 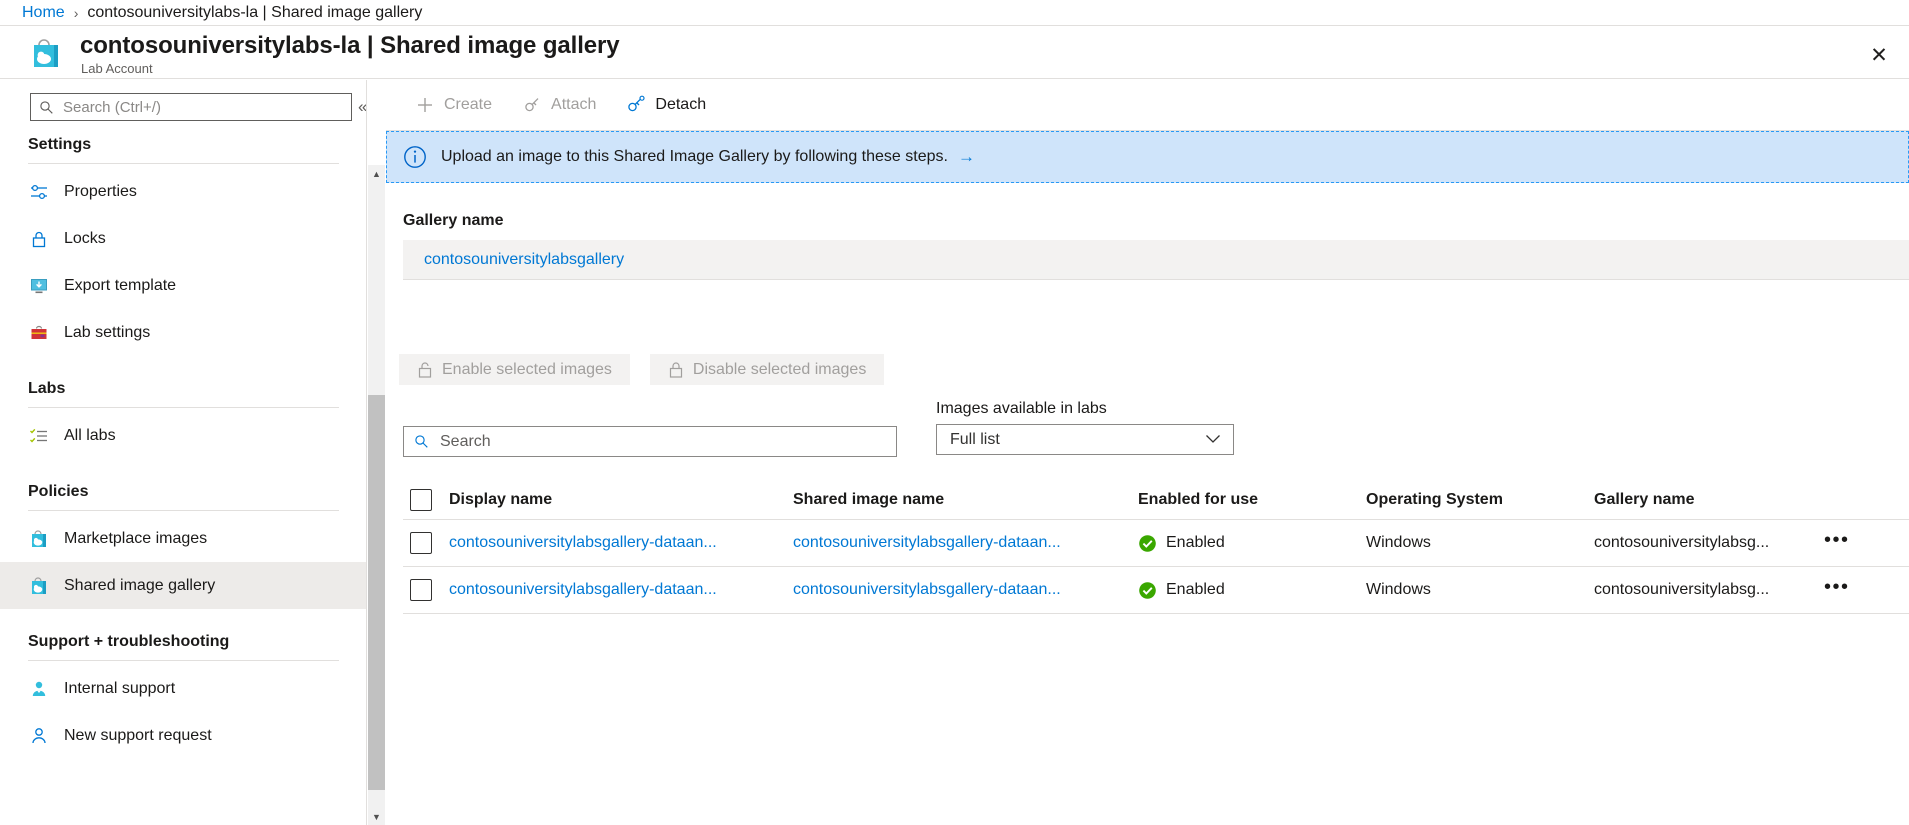 I want to click on images-available-dropdown: Full list, so click(x=1085, y=439).